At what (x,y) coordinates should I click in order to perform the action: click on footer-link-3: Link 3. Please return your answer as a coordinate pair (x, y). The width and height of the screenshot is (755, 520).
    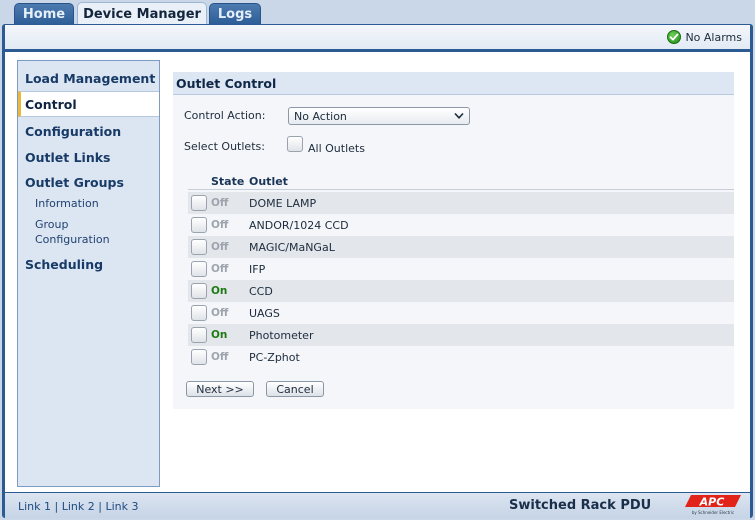
    Looking at the image, I should click on (122, 506).